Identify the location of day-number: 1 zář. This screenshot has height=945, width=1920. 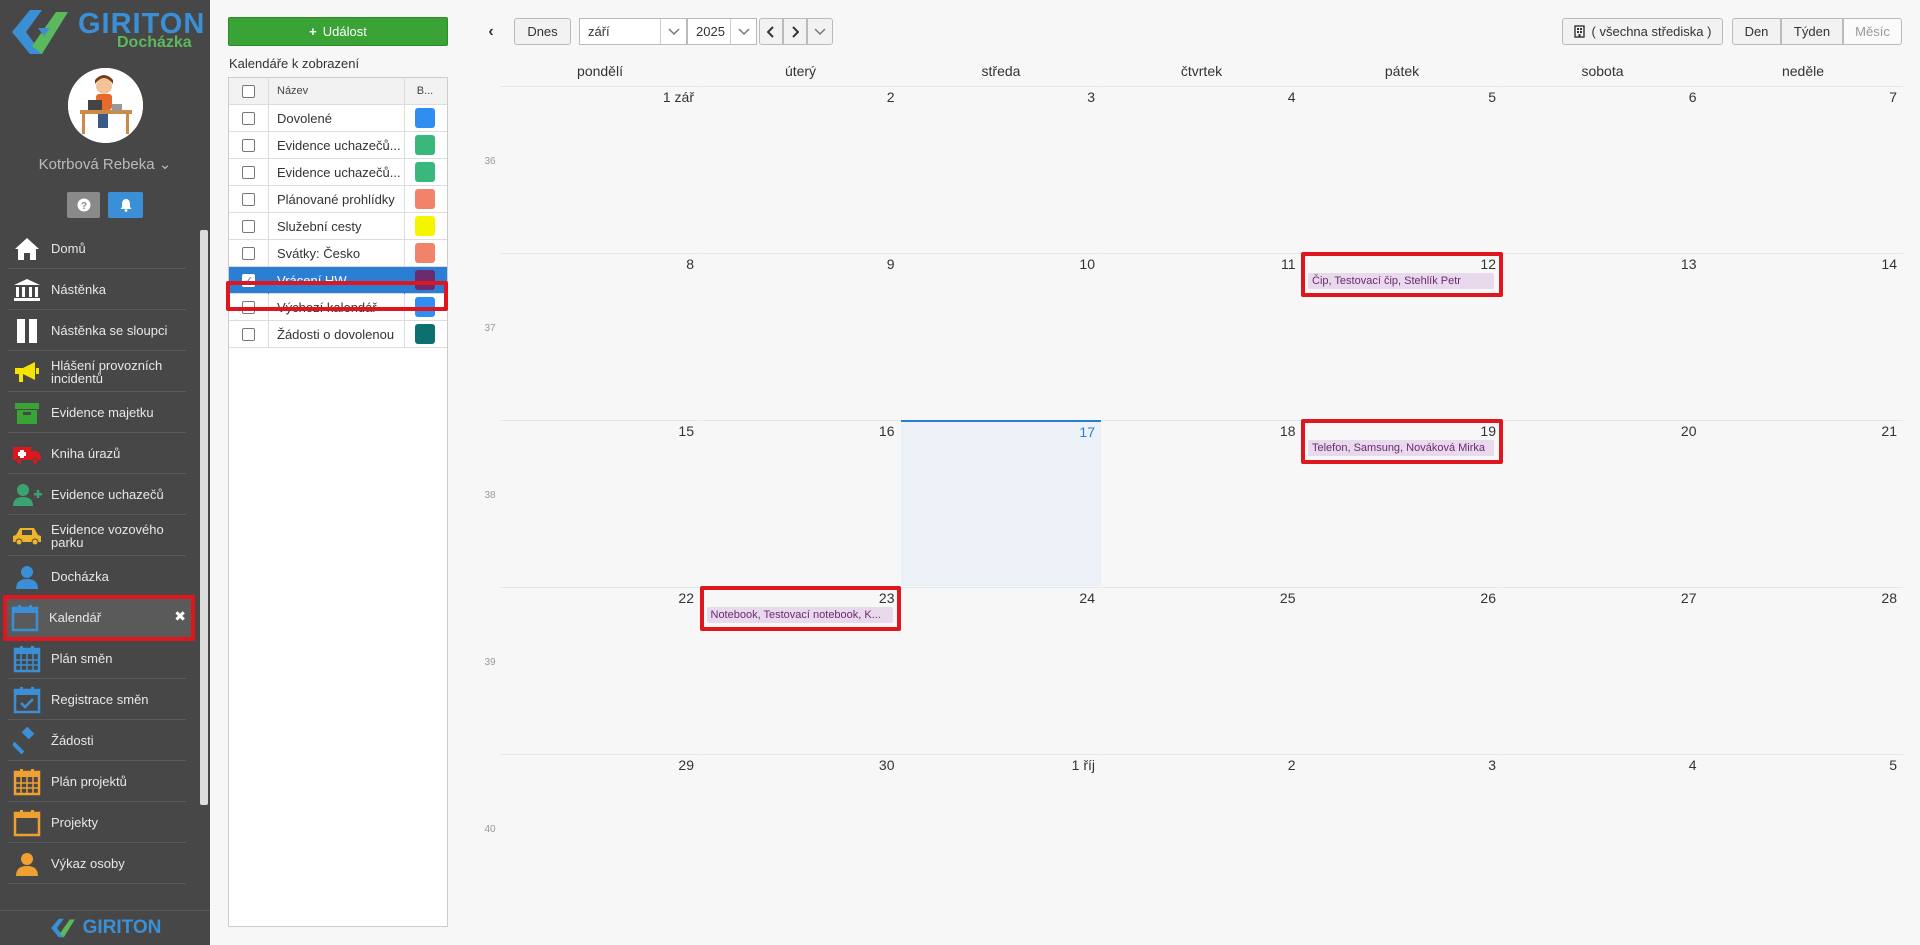
(678, 97).